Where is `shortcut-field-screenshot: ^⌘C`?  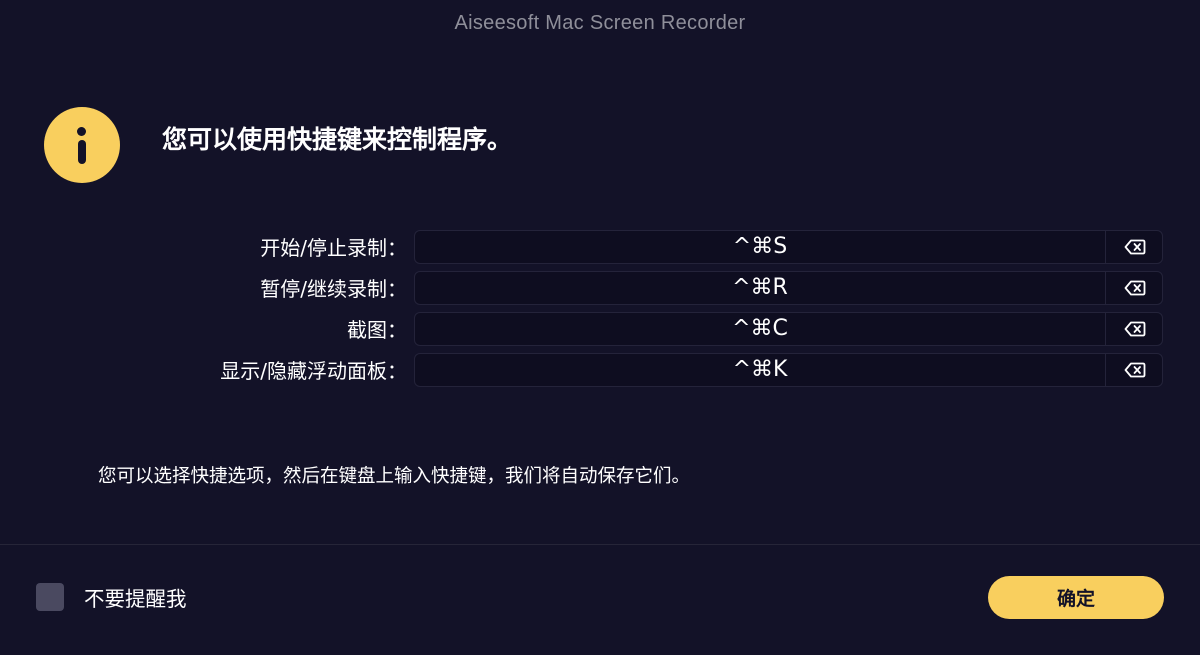
shortcut-field-screenshot: ^⌘C is located at coordinates (788, 329).